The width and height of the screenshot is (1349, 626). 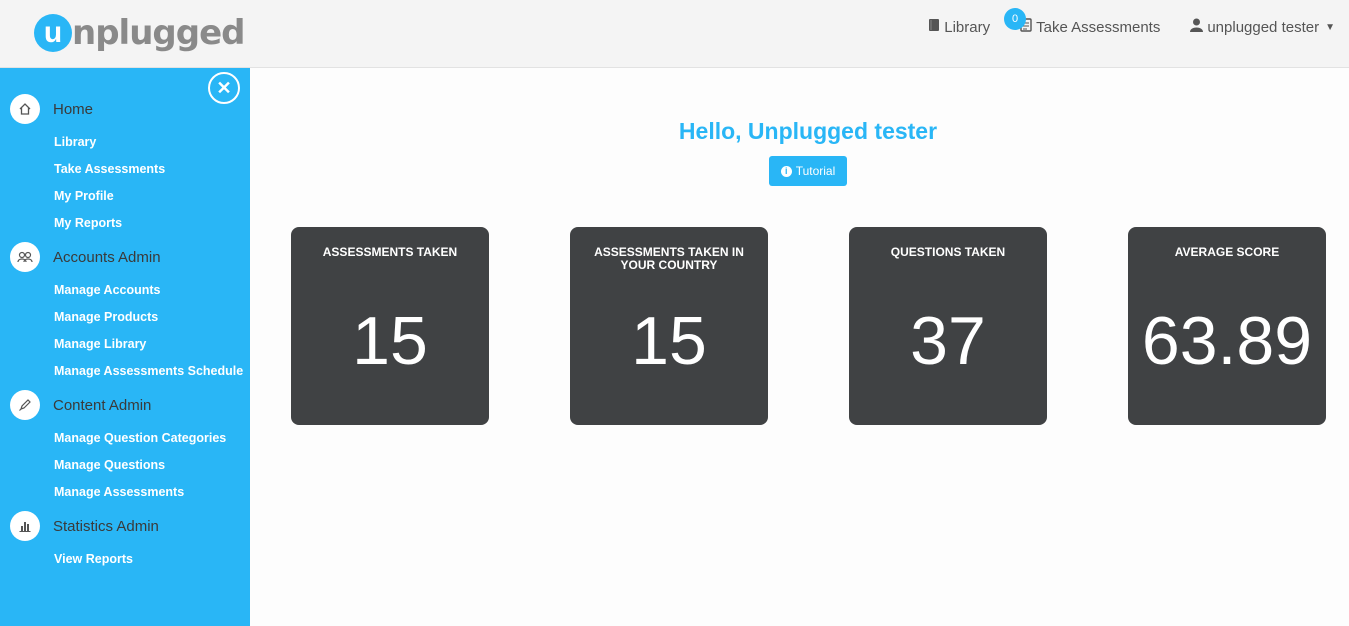 I want to click on sidebar-item-manage-assessments: Manage Assessments, so click(x=119, y=492).